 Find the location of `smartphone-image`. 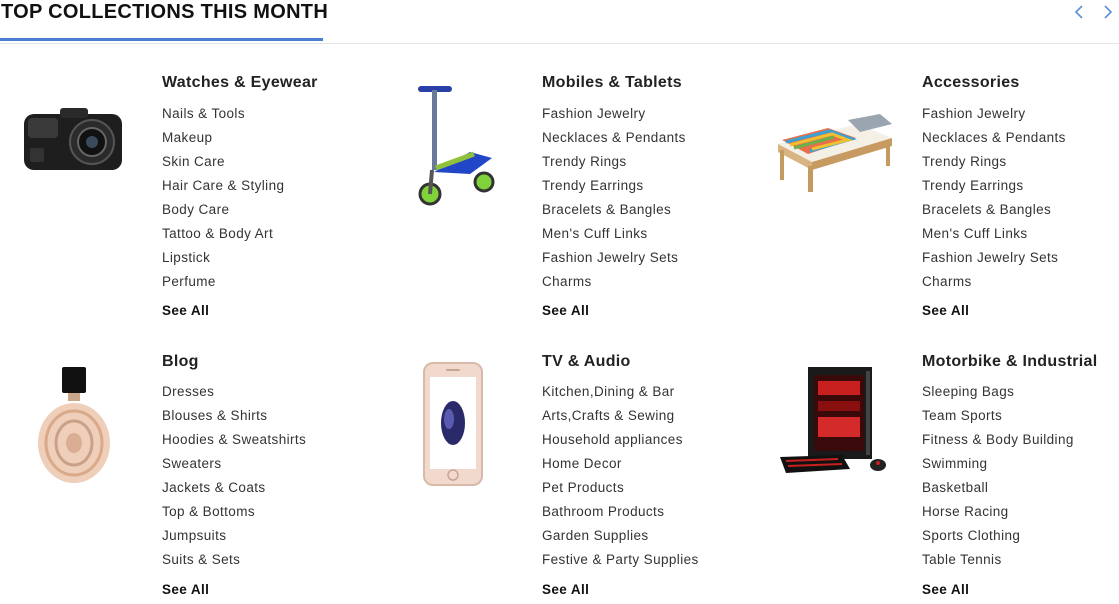

smartphone-image is located at coordinates (453, 424).